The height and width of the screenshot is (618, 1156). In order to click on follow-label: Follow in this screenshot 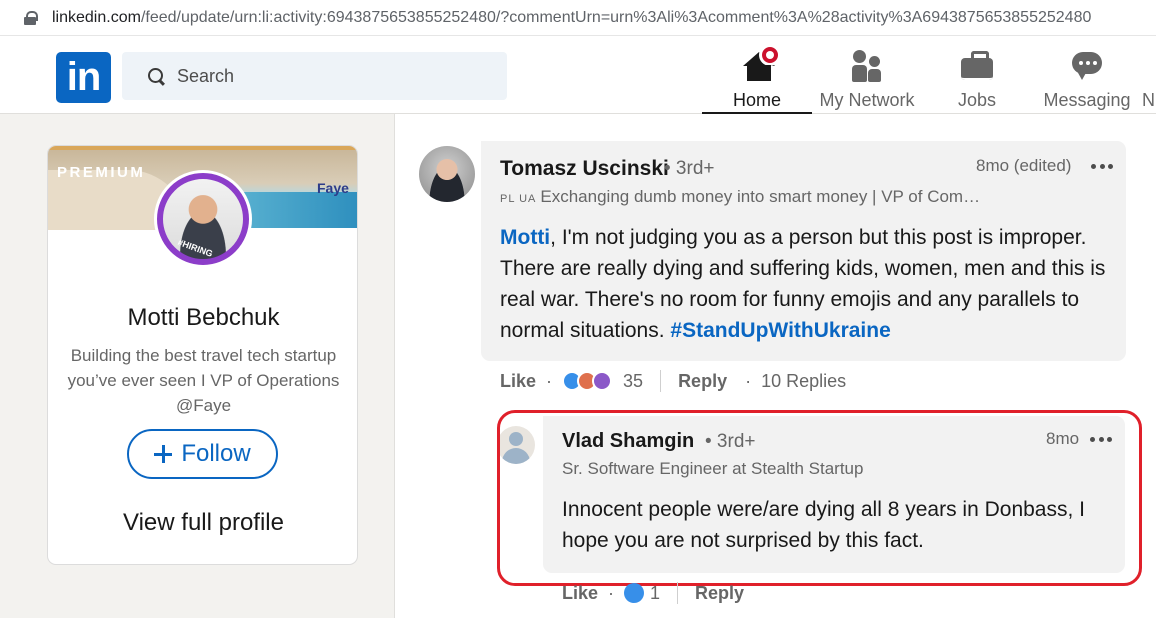, I will do `click(216, 453)`.